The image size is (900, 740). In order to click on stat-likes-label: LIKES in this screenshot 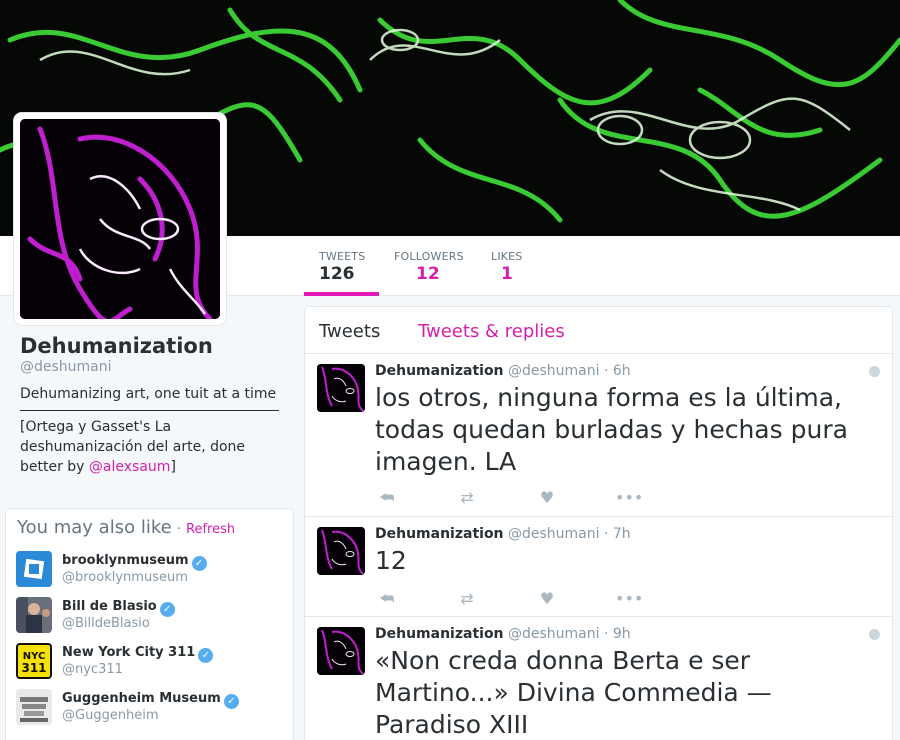, I will do `click(507, 256)`.